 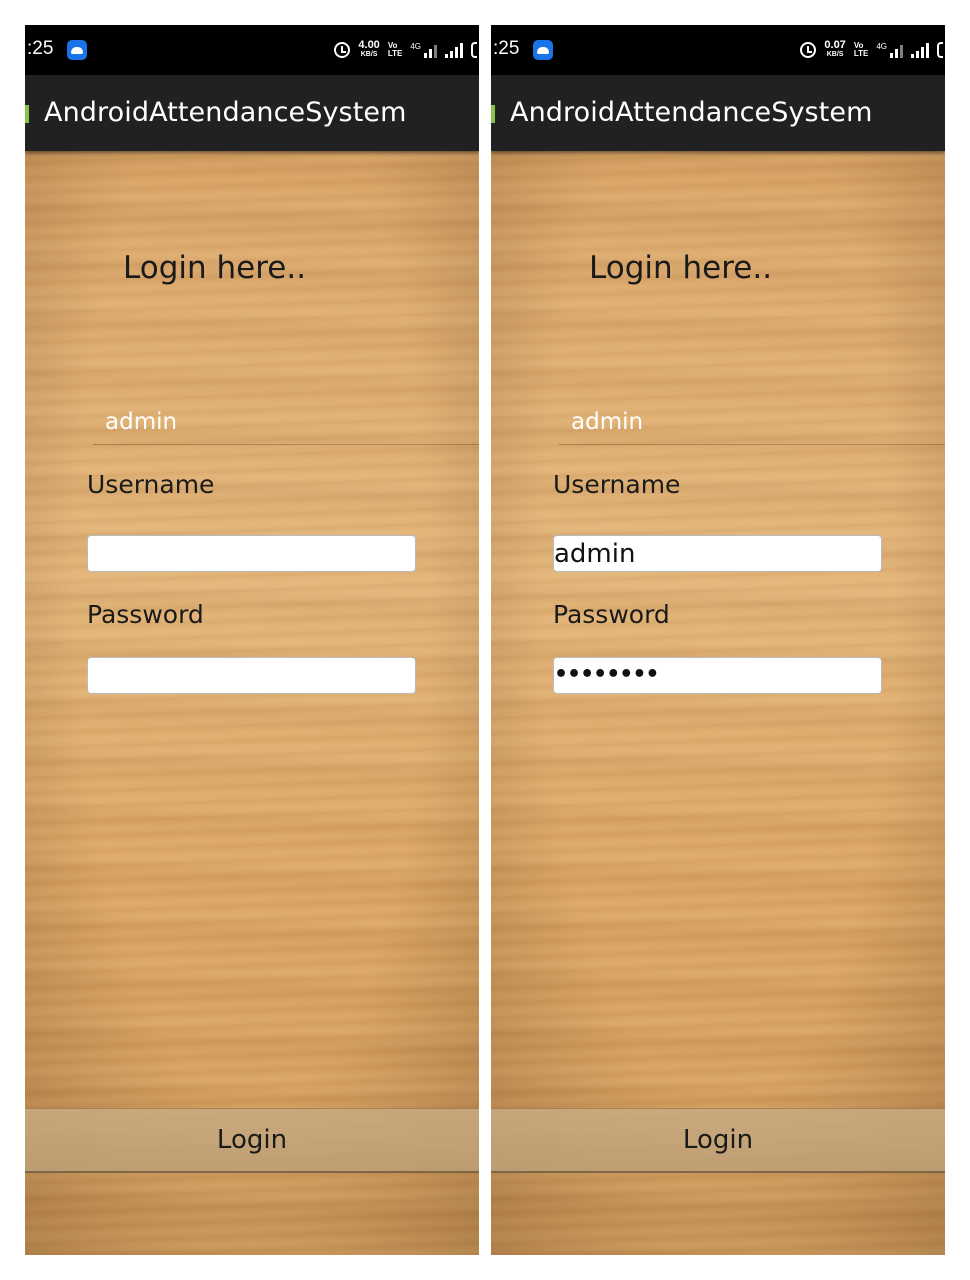 What do you see at coordinates (405, 50) in the screenshot?
I see `status-icons: 4.00 KB/S Vo LTE 4G` at bounding box center [405, 50].